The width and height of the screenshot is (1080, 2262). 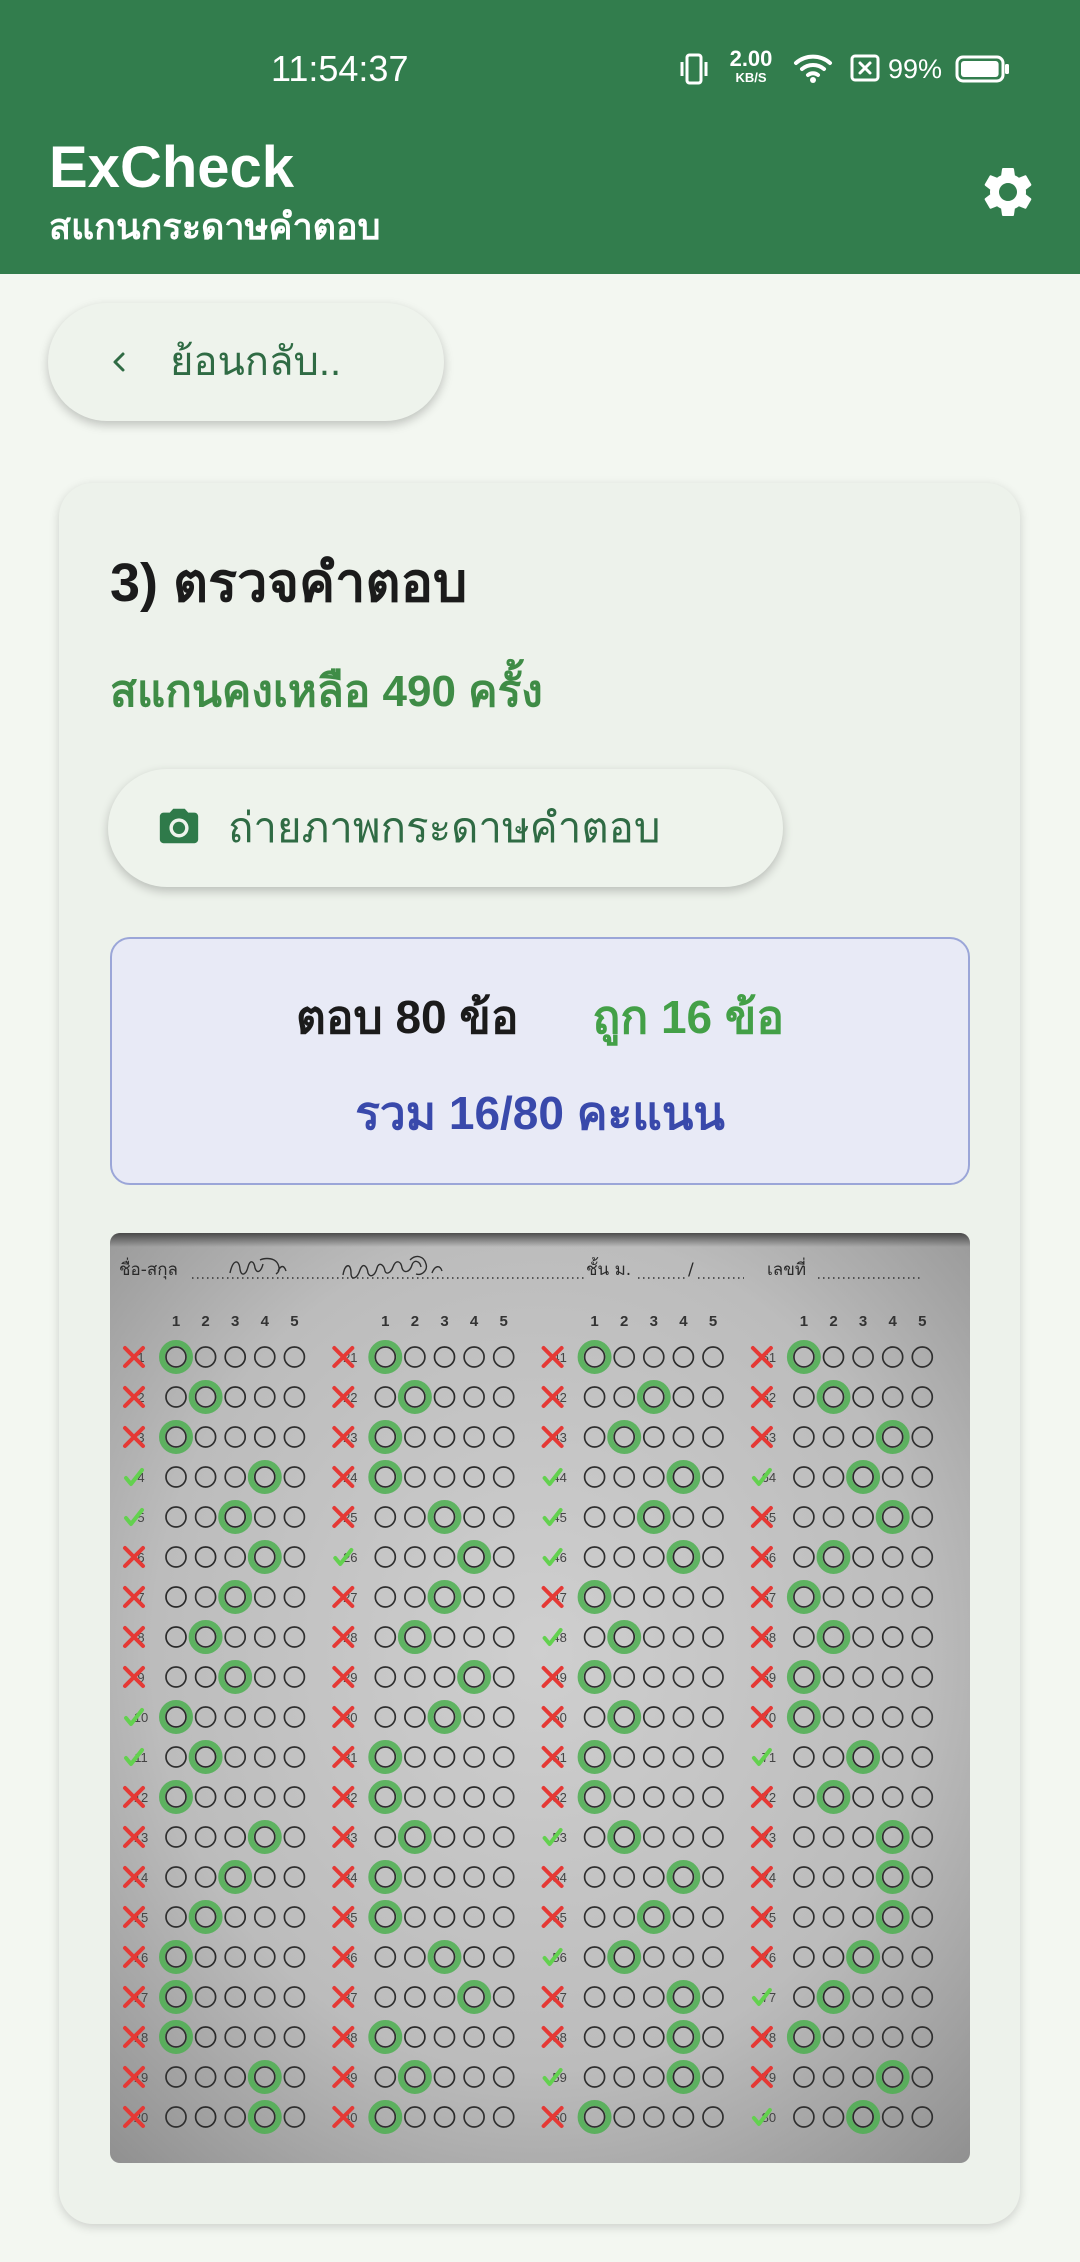 I want to click on network-speed: 2.00 KB/S, so click(x=751, y=66).